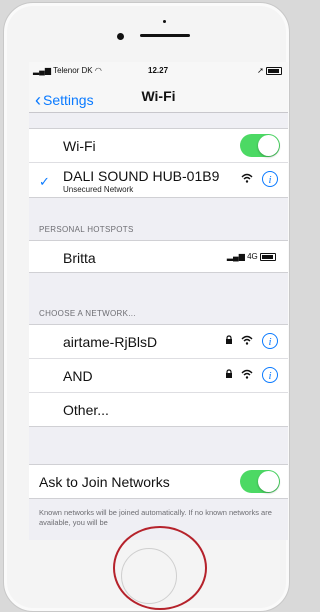  Describe the element at coordinates (158, 146) in the screenshot. I see `wifi-toggle-row: Wi-Fi` at that location.